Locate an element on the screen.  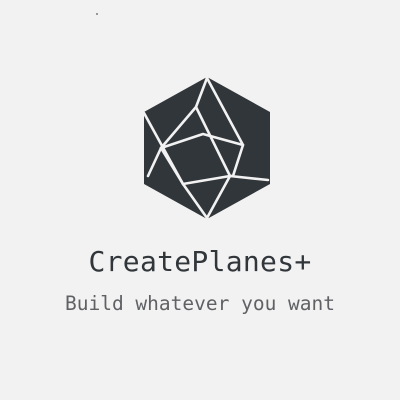
app-tagline: Build whatever you want is located at coordinates (200, 303).